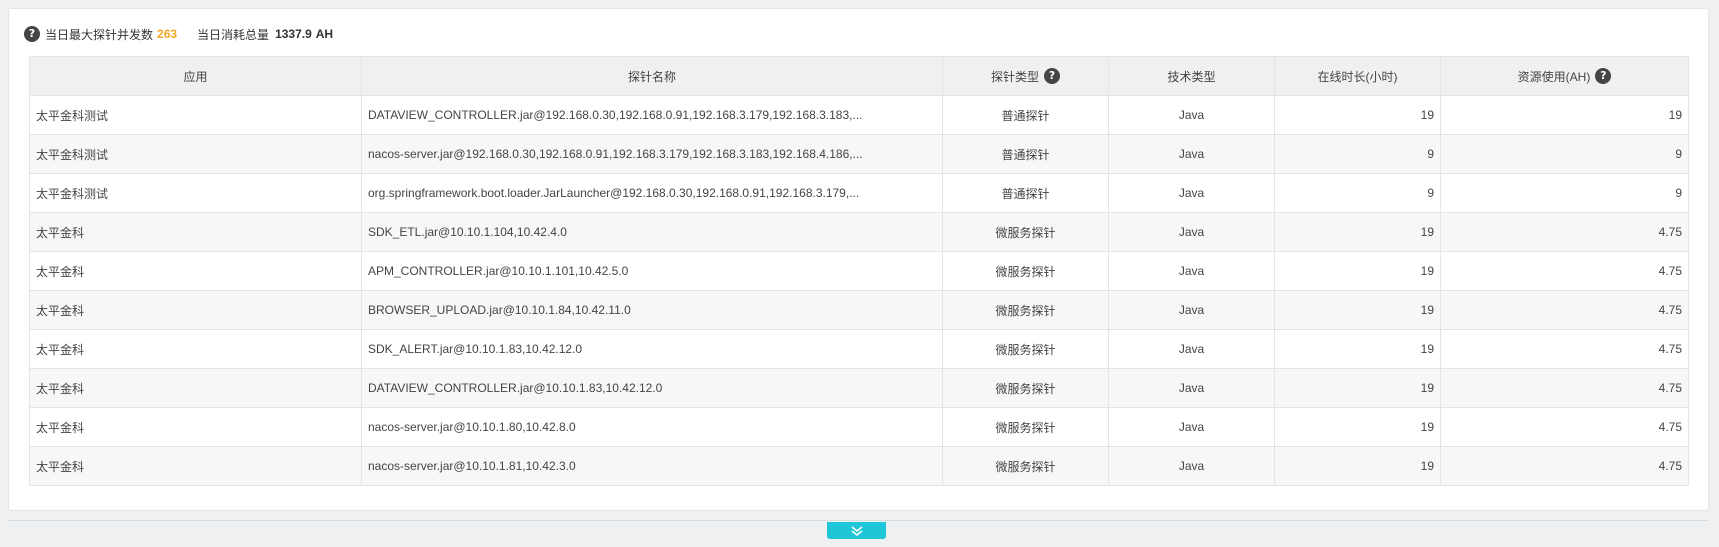  Describe the element at coordinates (195, 76) in the screenshot. I see `column-header-app: 应用` at that location.